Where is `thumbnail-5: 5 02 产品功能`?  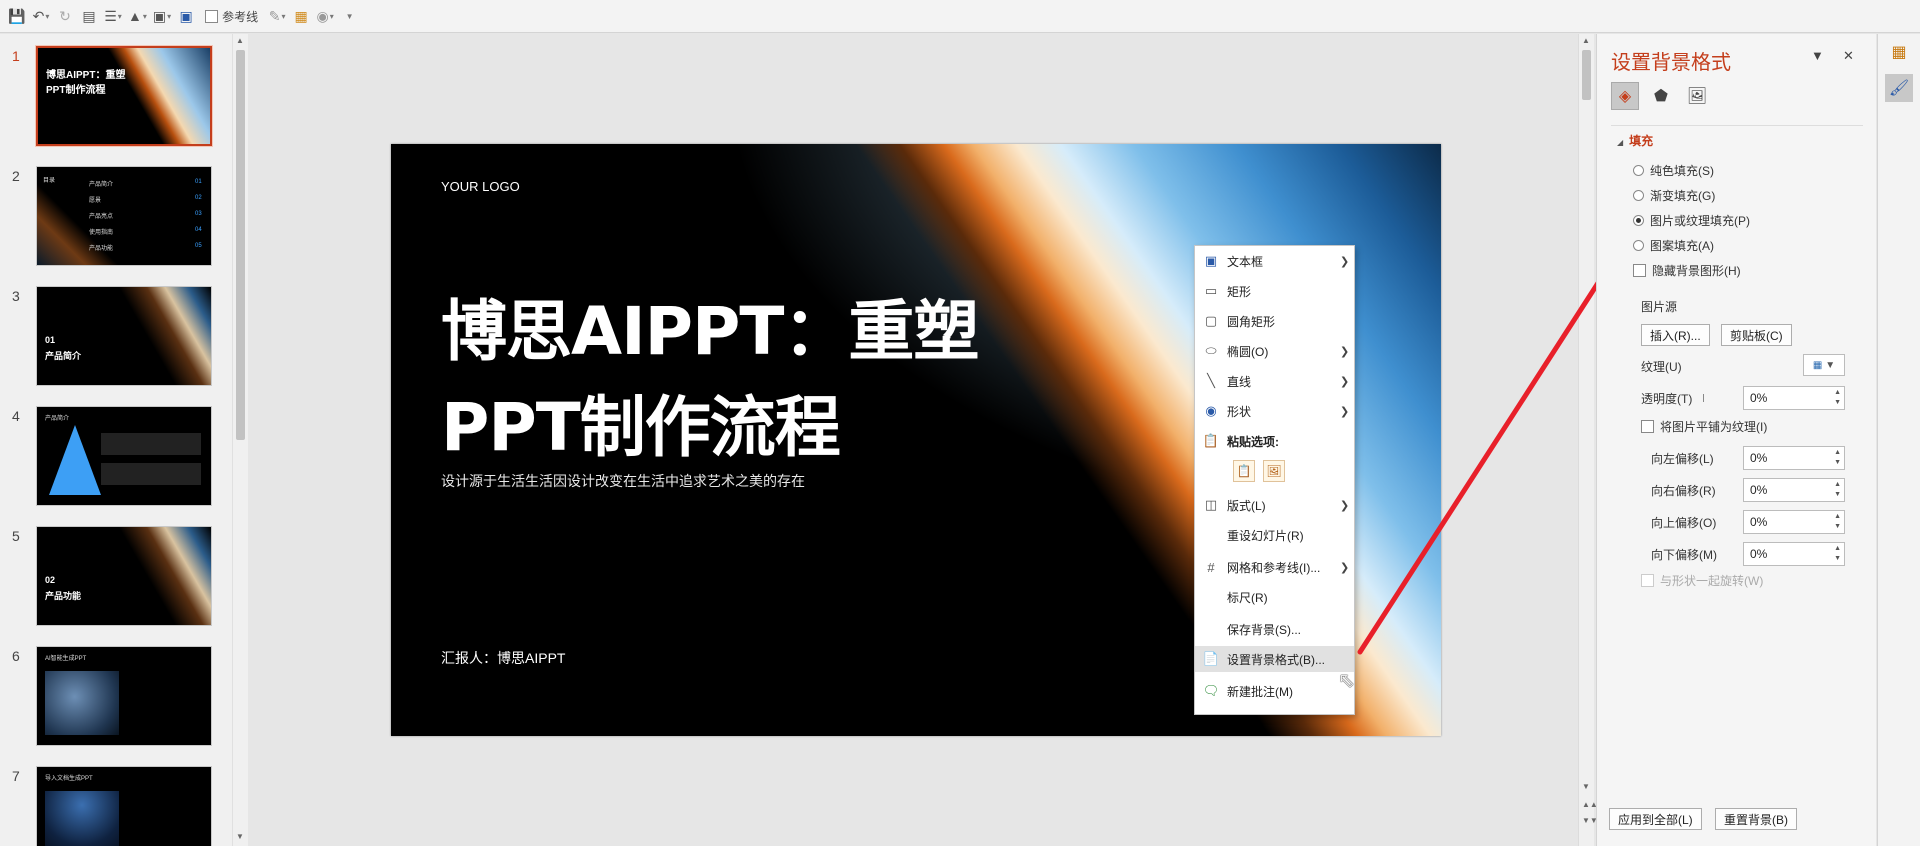 thumbnail-5: 5 02 产品功能 is located at coordinates (116, 579).